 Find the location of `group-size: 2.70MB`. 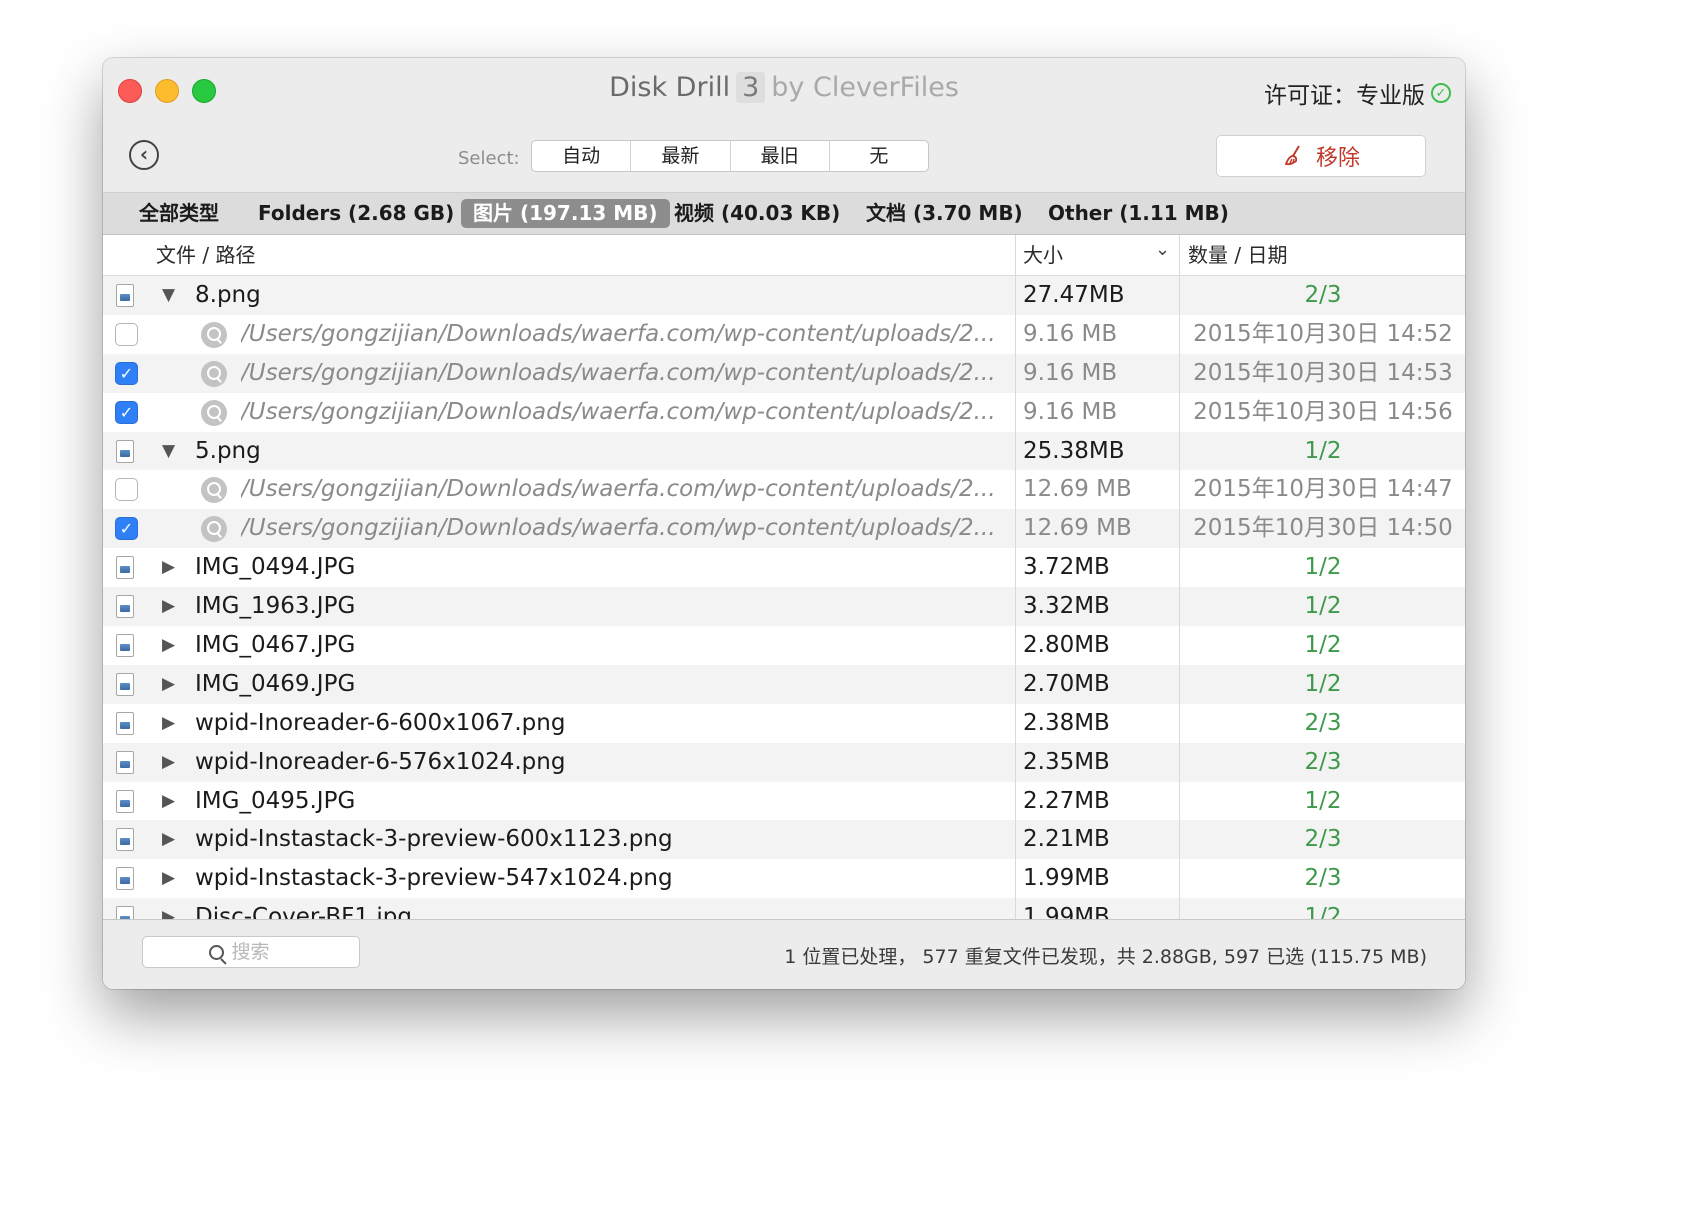

group-size: 2.70MB is located at coordinates (1066, 683).